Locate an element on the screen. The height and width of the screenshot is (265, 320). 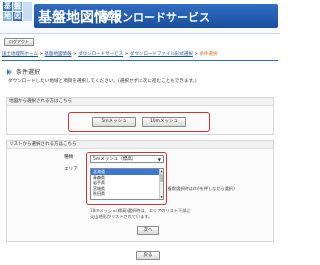
area-label: エリア is located at coordinates (71, 169).